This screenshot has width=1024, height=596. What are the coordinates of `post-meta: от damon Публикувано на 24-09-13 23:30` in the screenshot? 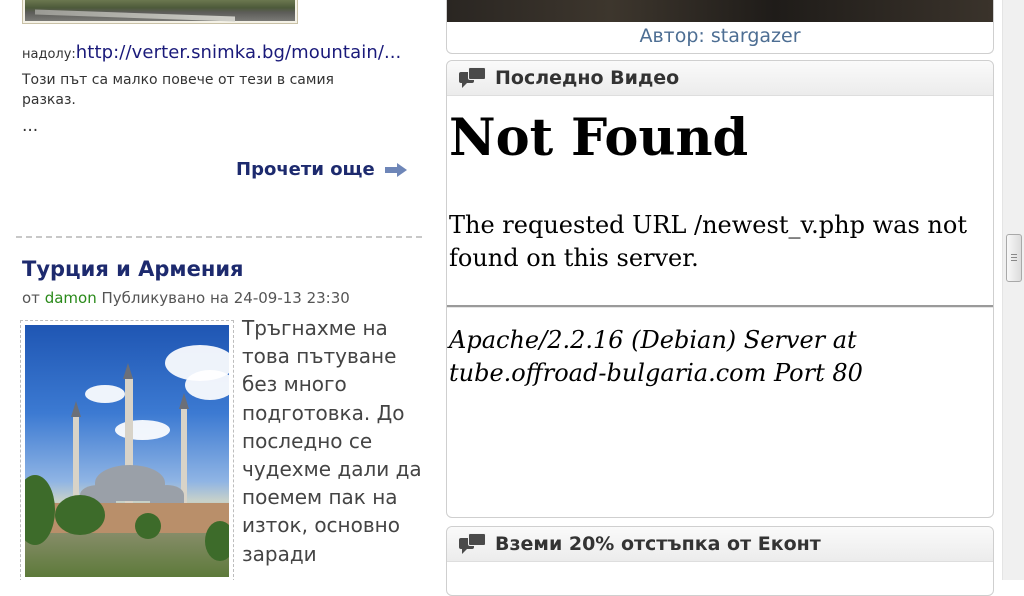 It's located at (186, 298).